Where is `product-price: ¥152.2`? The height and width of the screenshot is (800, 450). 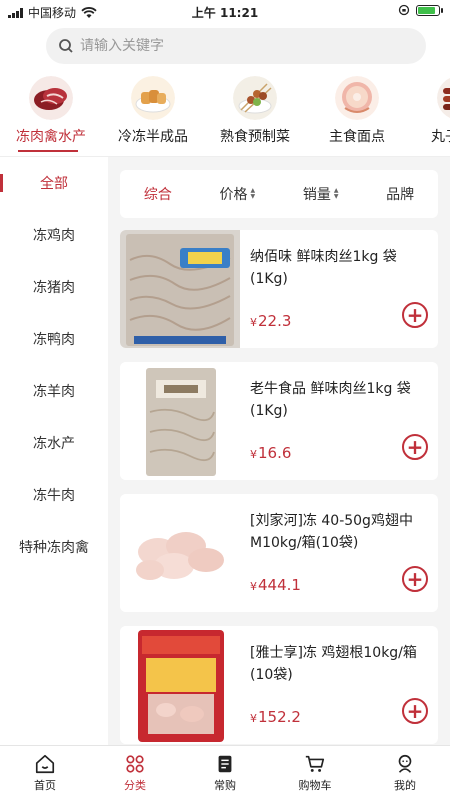 product-price: ¥152.2 is located at coordinates (275, 717).